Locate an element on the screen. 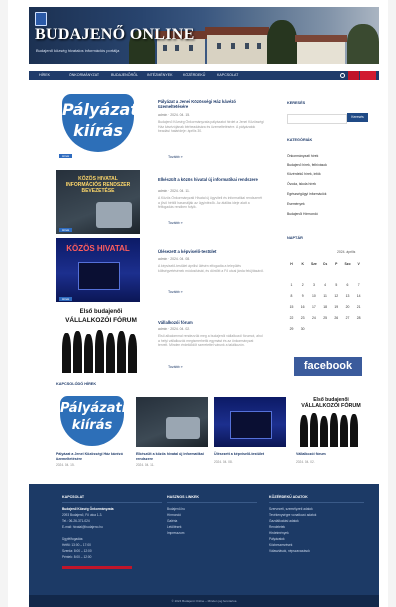  related-thumbnail-vallalkozoi-forum: Első budajenői VÁLLALKOZÓI FÓRUM is located at coordinates (331, 422).